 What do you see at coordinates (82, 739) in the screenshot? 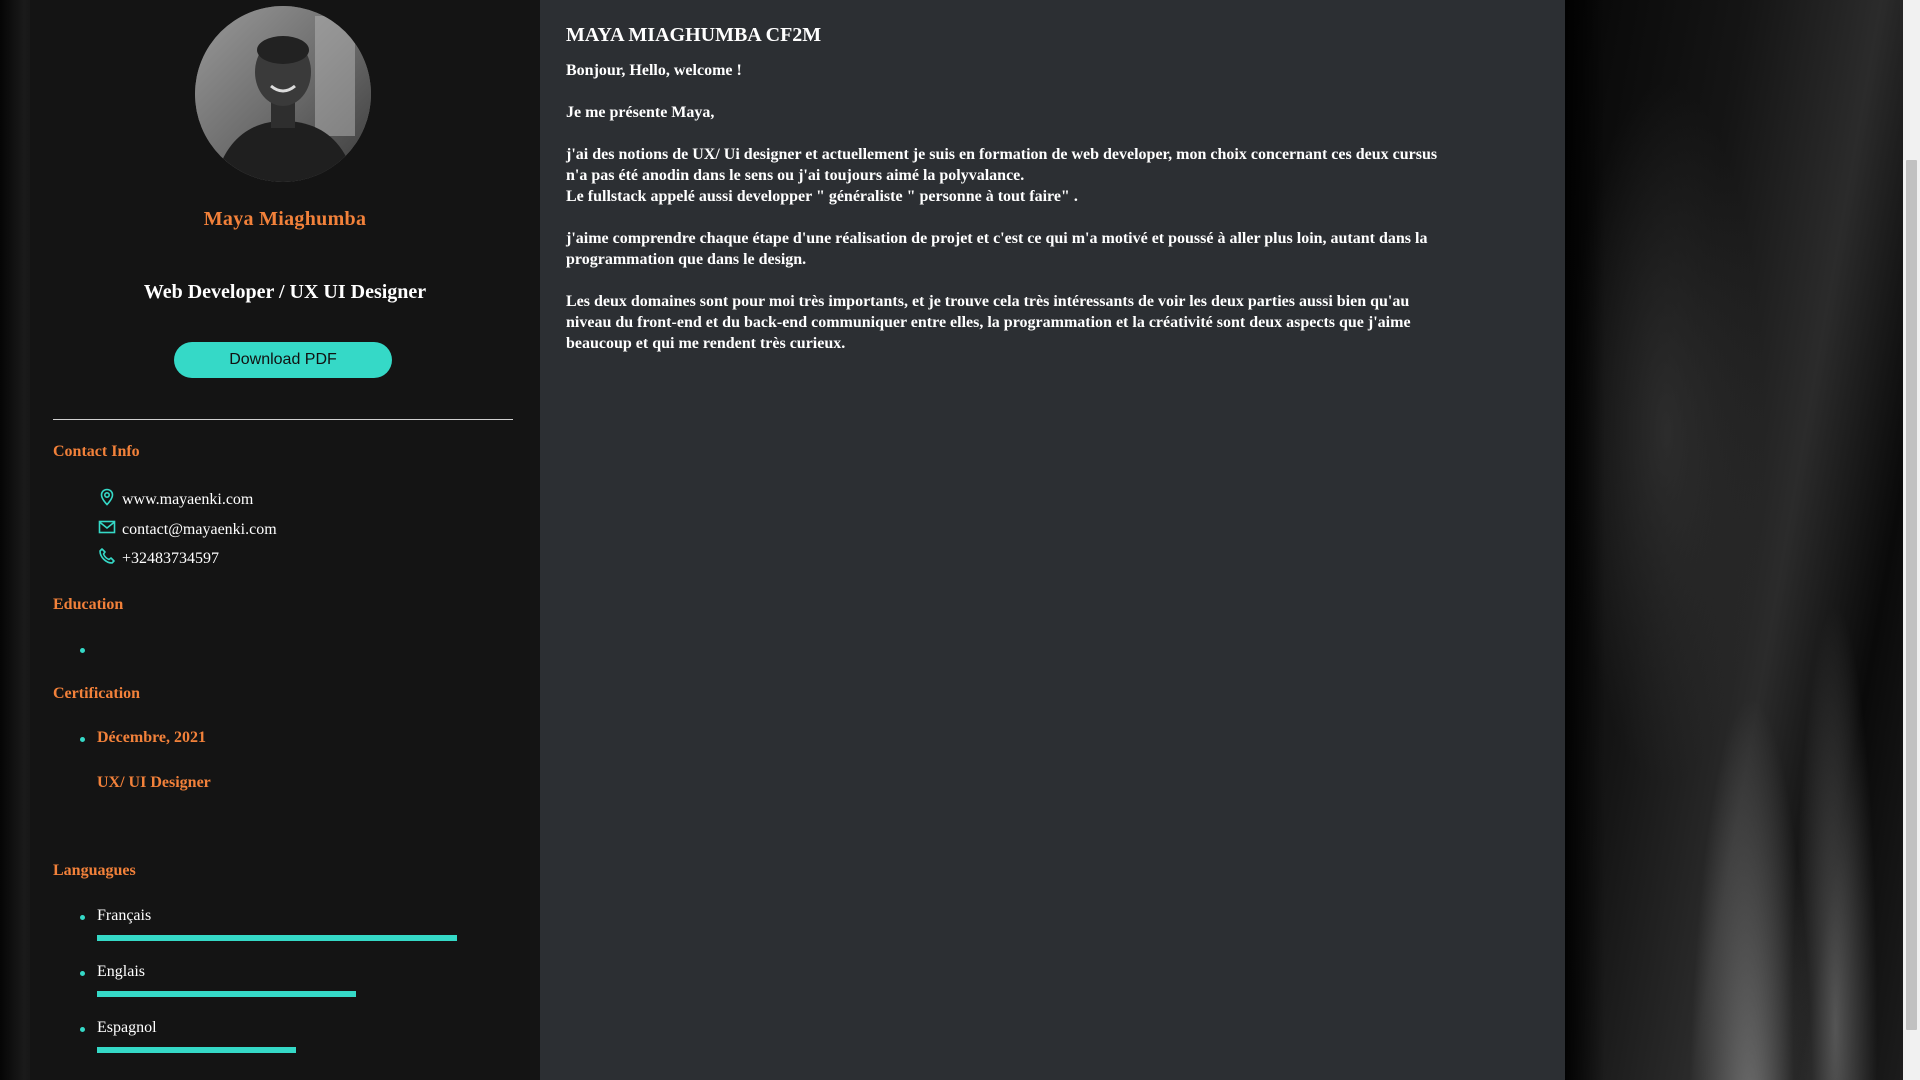
I see `certification-bullet` at bounding box center [82, 739].